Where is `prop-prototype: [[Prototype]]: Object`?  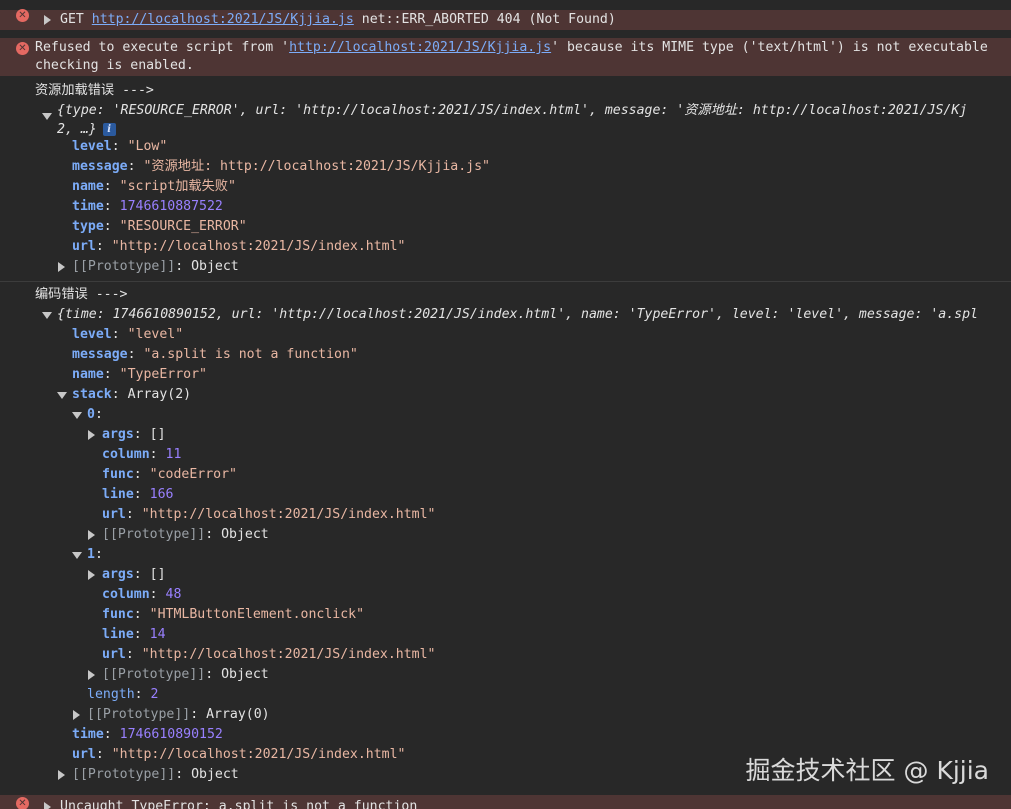 prop-prototype: [[Prototype]]: Object is located at coordinates (505, 267).